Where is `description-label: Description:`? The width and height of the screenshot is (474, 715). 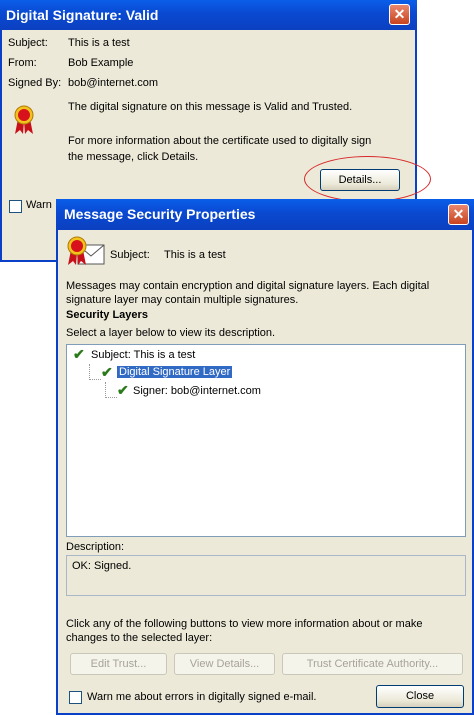
description-label: Description: is located at coordinates (95, 547).